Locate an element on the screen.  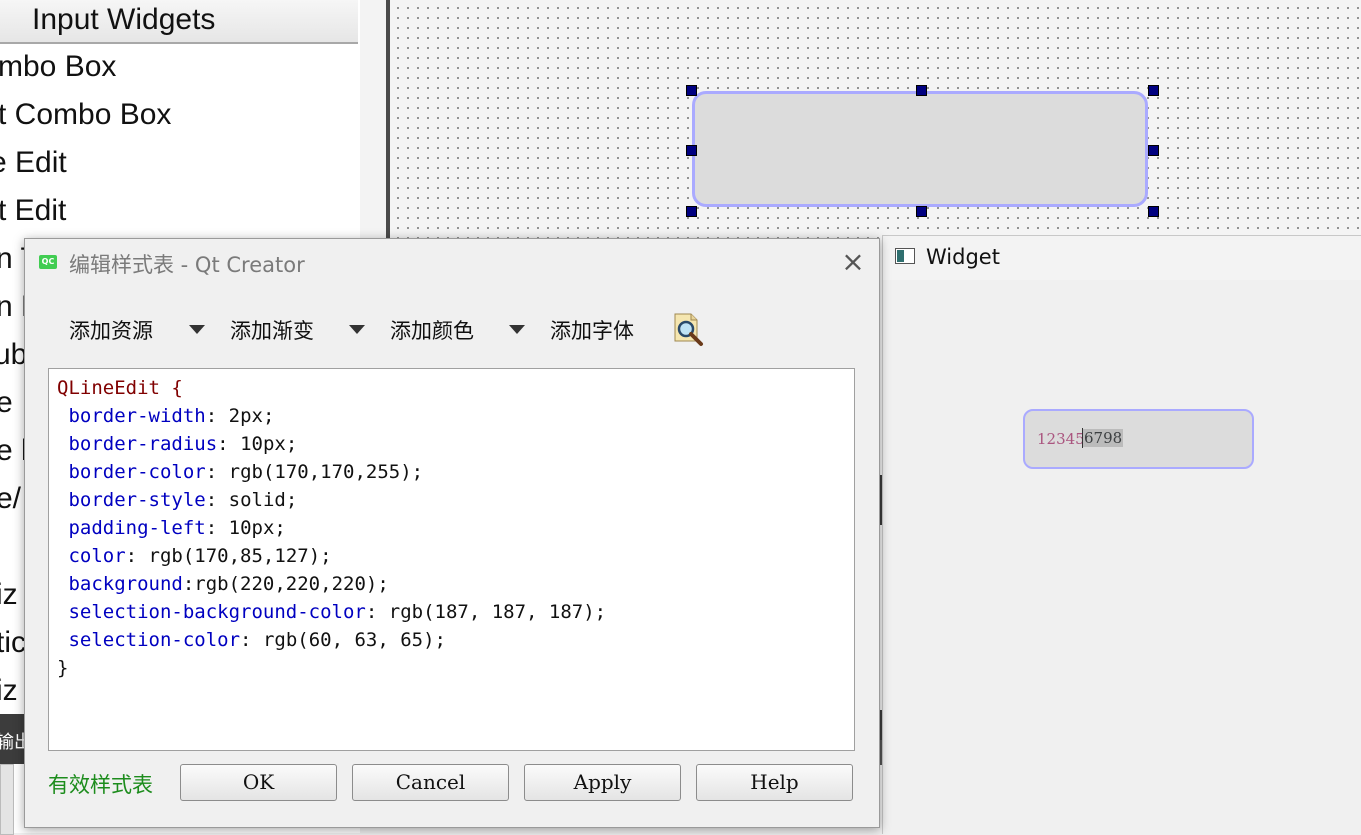
css-property: selection-background-color is located at coordinates (217, 612).